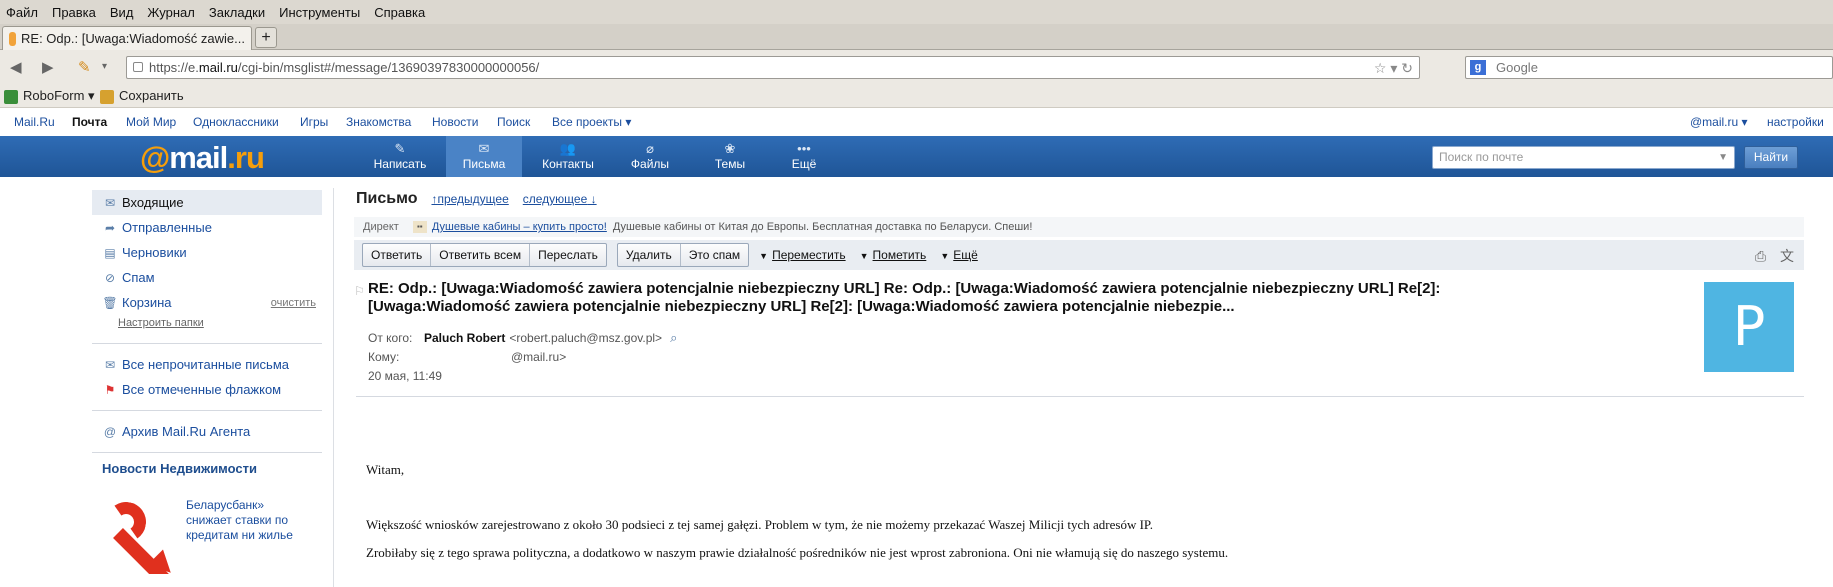 The height and width of the screenshot is (587, 1833). Describe the element at coordinates (893, 255) in the screenshot. I see `mark-dropdown: ▼ Пометить` at that location.